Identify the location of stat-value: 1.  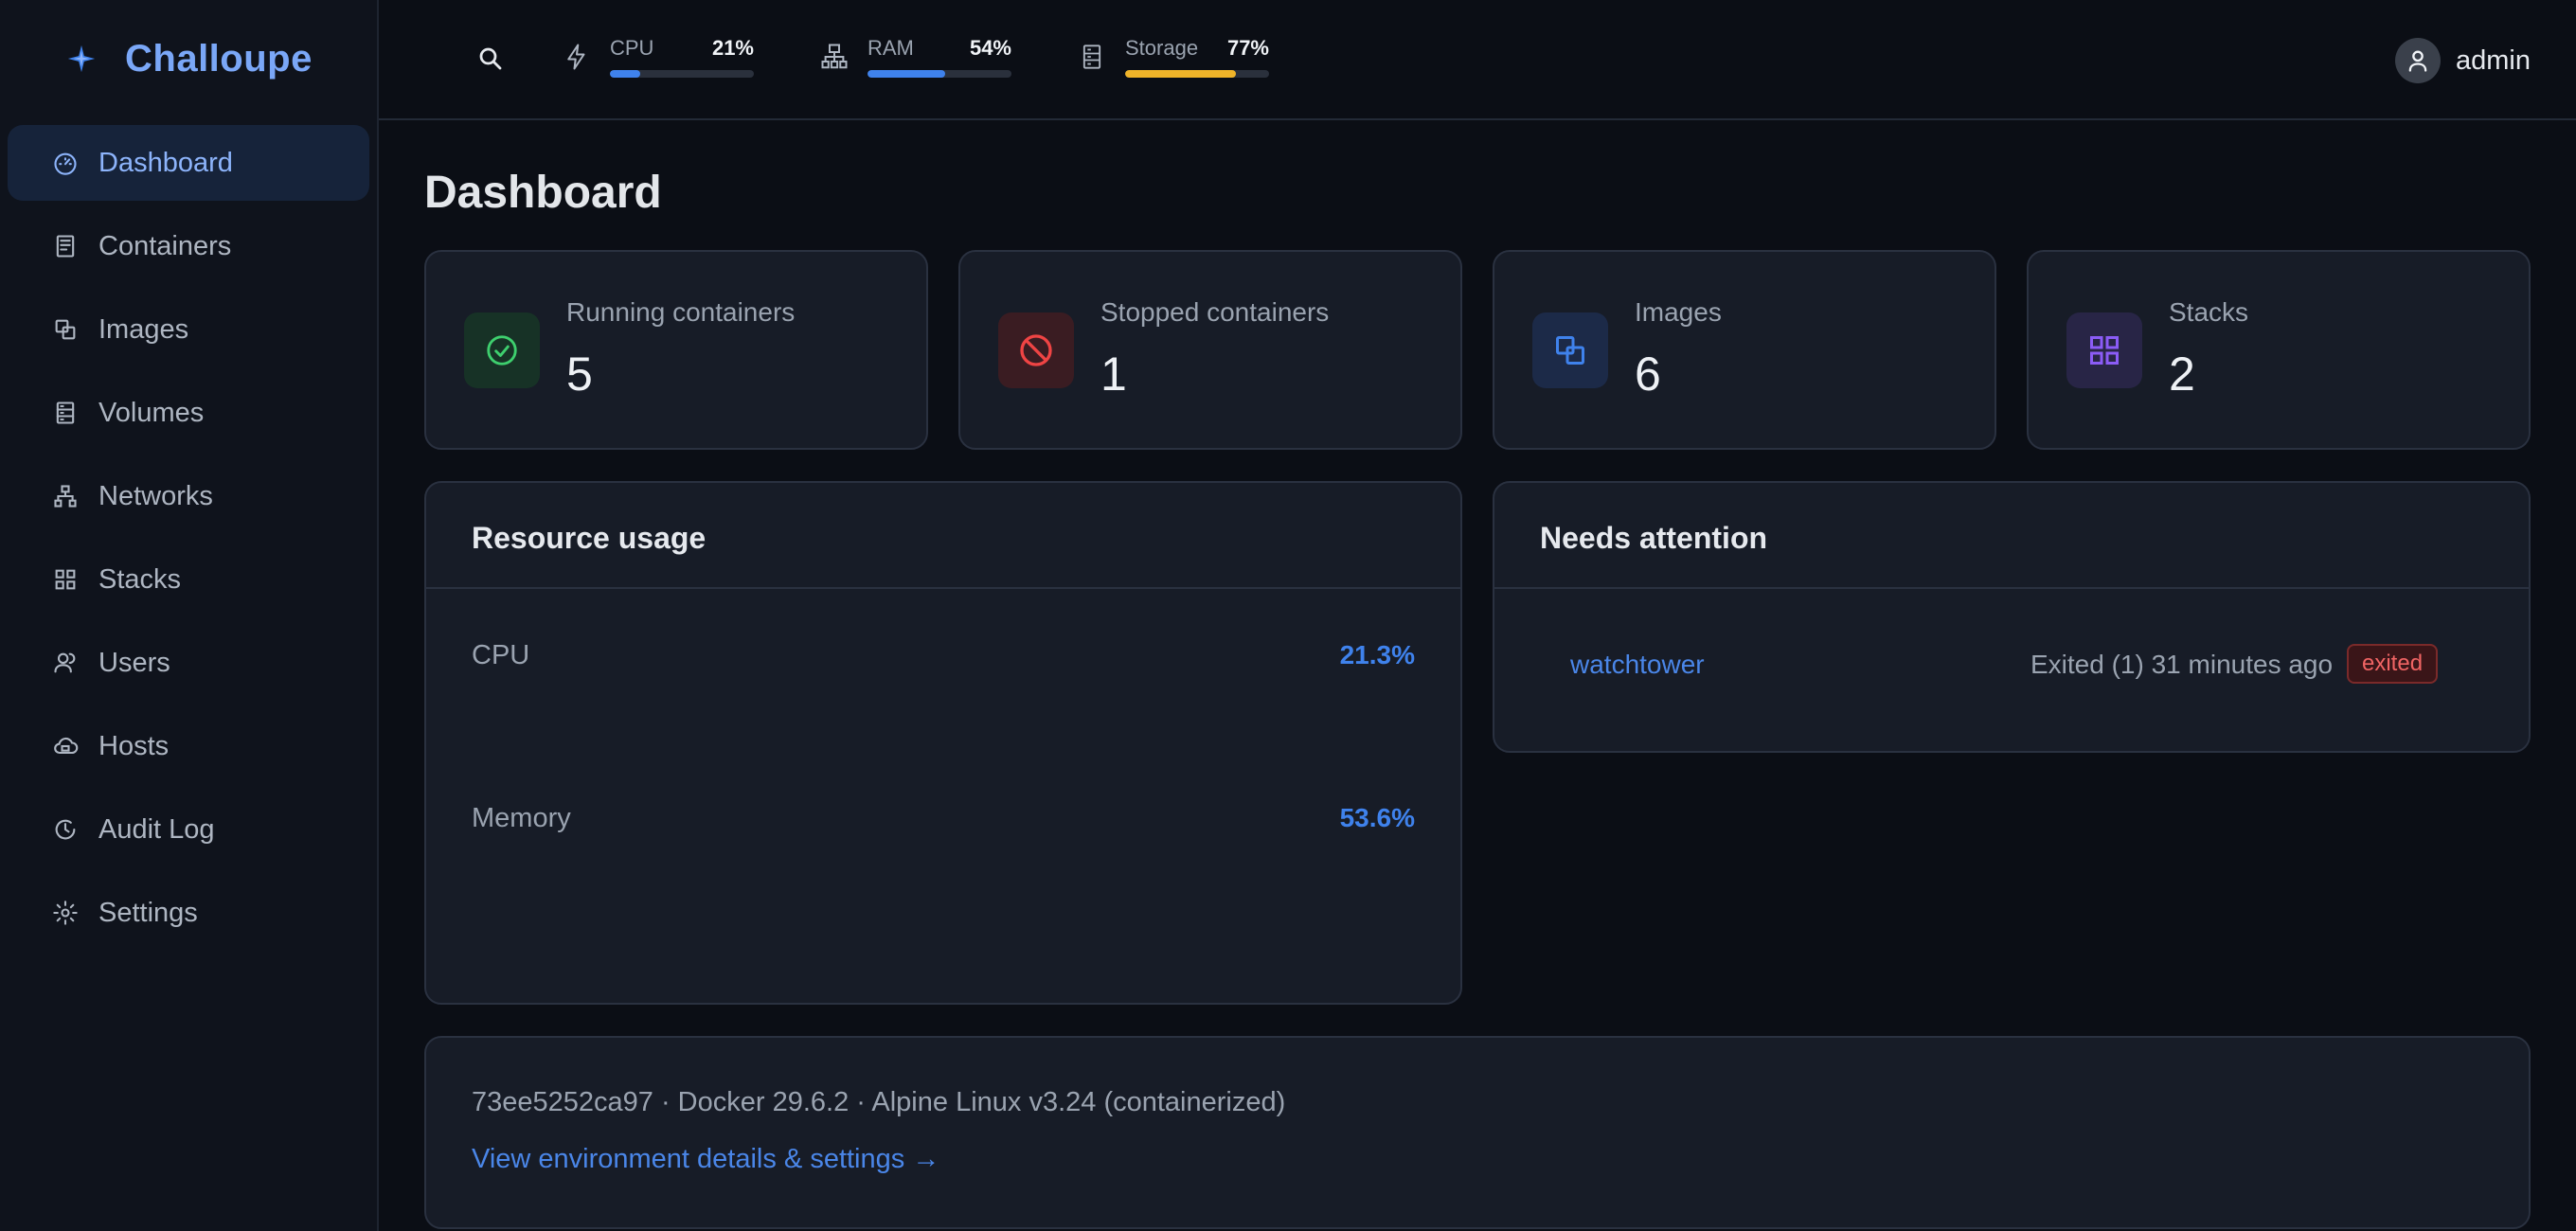
(1113, 374).